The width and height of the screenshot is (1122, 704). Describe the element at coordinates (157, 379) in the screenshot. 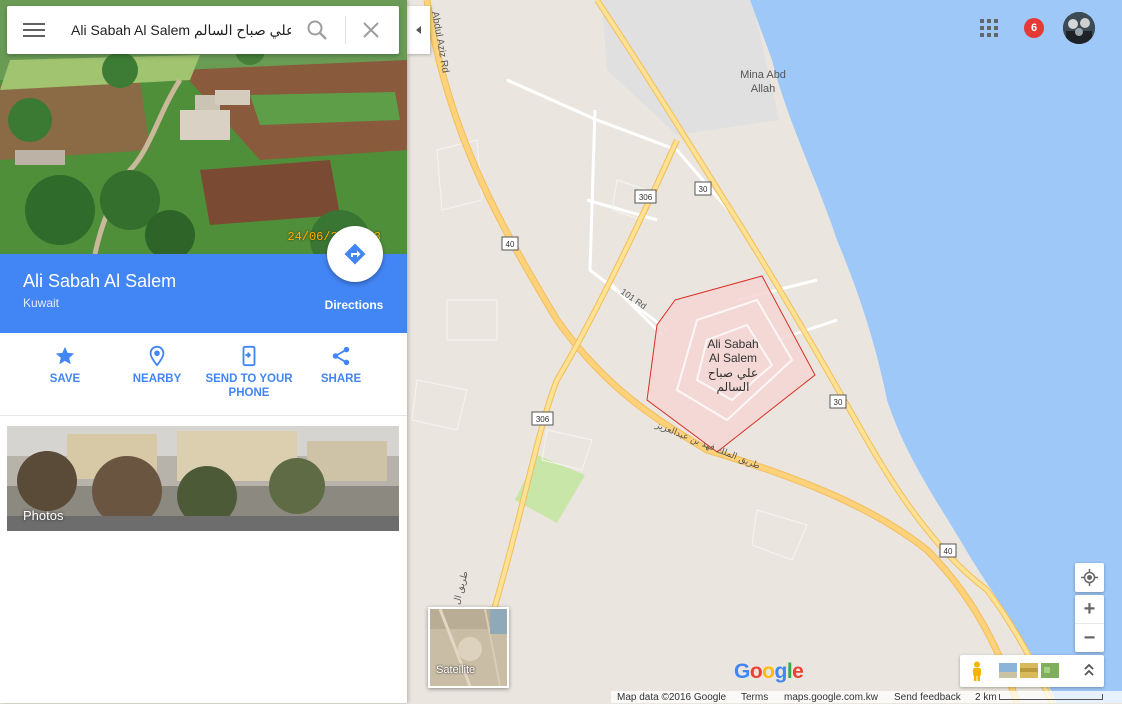

I see `nearby-label: NEARBY` at that location.